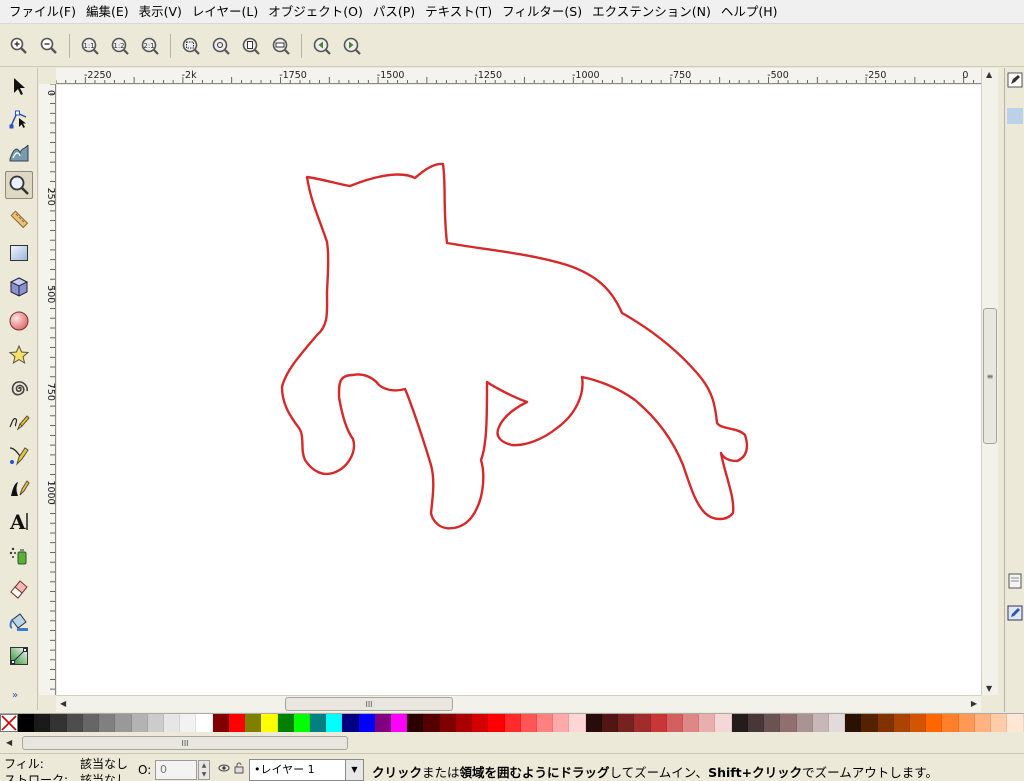  Describe the element at coordinates (19, 152) in the screenshot. I see `tweak-icon` at that location.